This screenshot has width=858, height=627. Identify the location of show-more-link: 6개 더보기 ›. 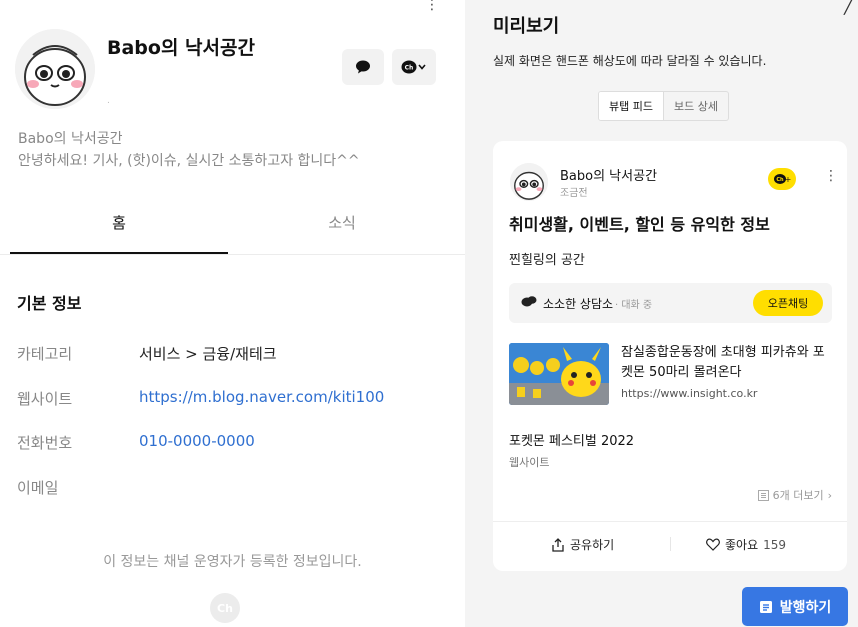
(784, 495).